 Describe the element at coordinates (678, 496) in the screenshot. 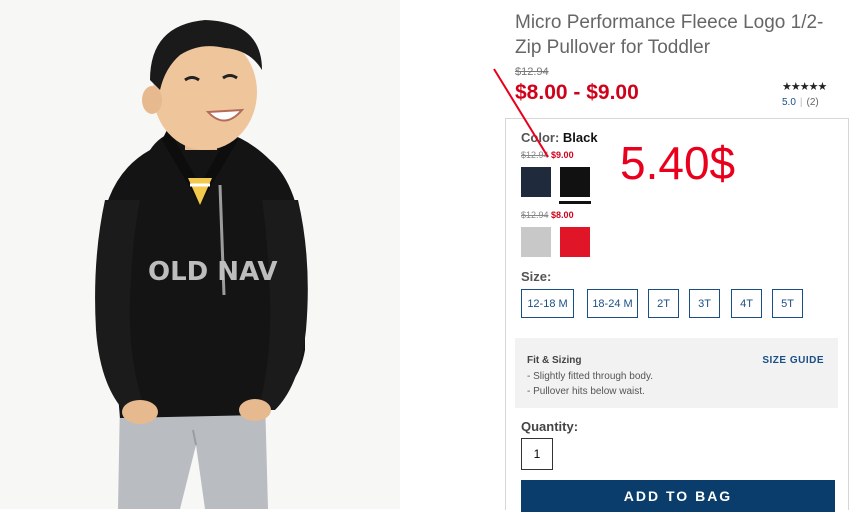

I see `add-to-bag-button: ADD TO BAG` at that location.